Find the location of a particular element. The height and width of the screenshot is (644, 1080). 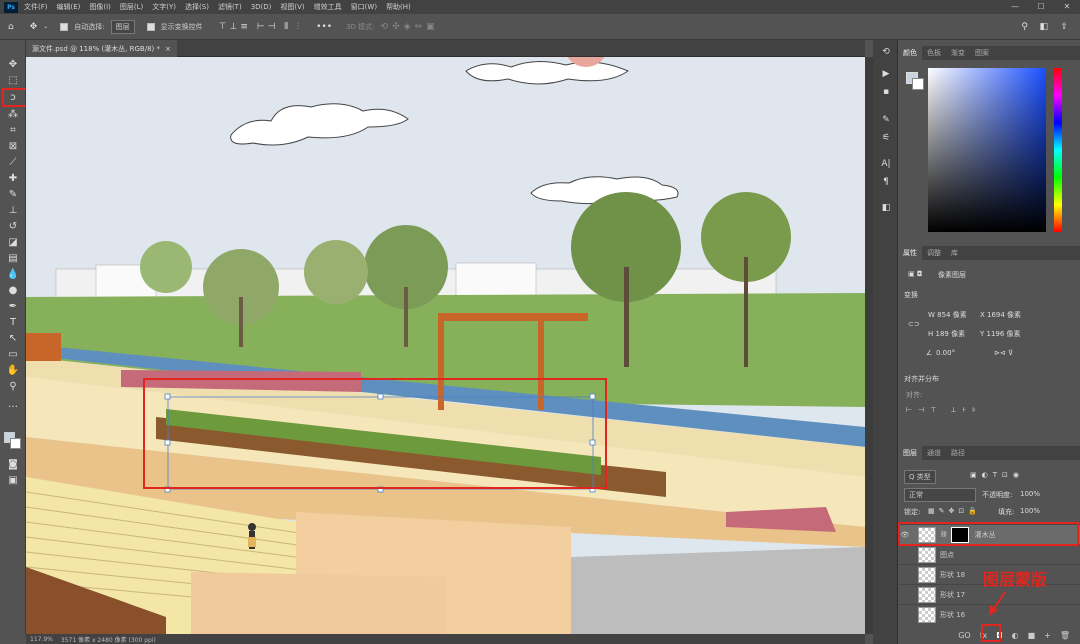

frame-tool-icon: ⊠ is located at coordinates (13, 147).